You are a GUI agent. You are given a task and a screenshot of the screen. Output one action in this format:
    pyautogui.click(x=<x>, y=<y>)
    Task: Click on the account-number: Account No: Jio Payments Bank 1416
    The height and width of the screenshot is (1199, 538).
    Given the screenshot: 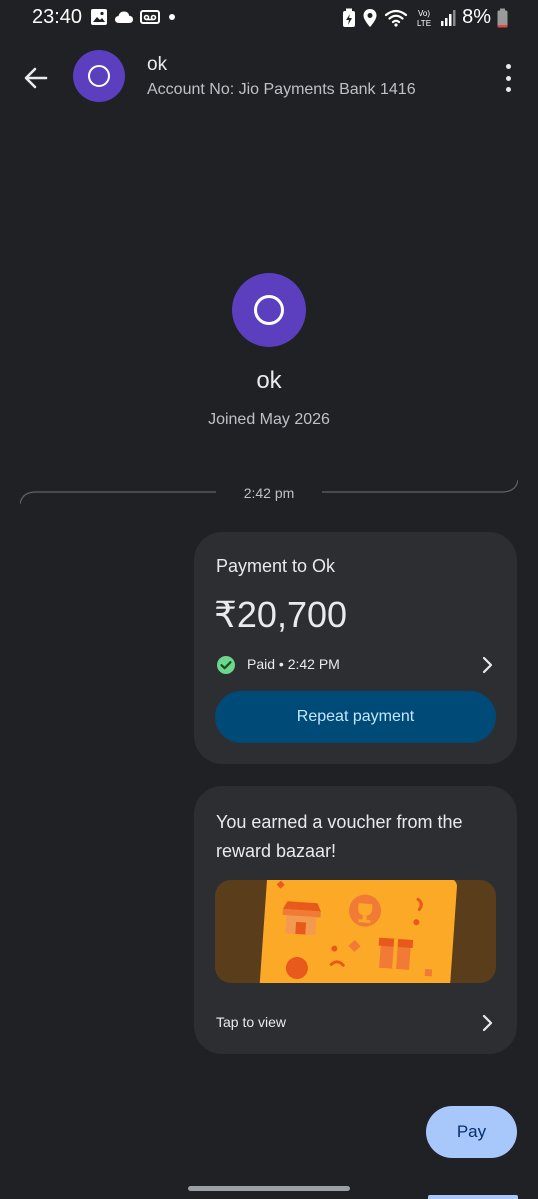 What is the action you would take?
    pyautogui.click(x=281, y=89)
    